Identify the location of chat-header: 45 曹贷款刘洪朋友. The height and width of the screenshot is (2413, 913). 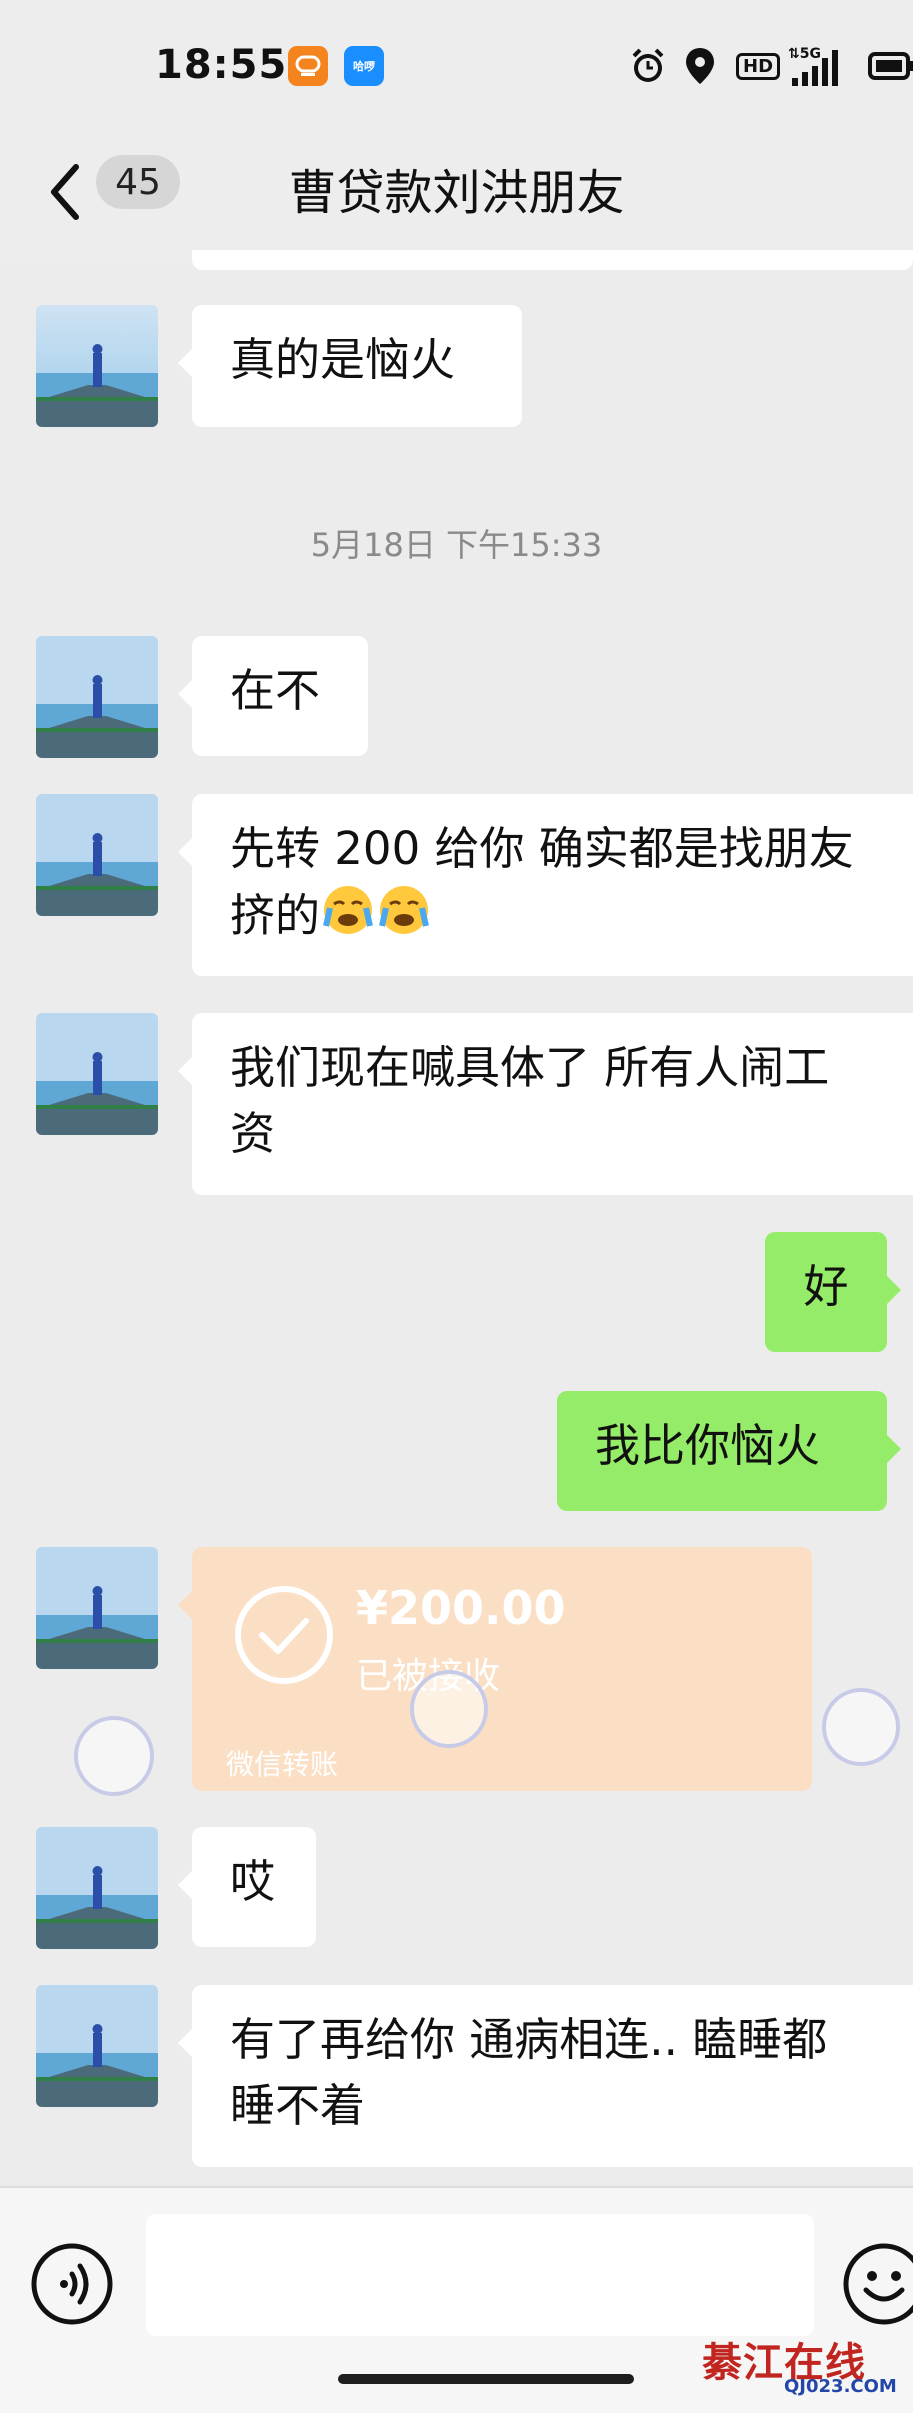
(456, 196).